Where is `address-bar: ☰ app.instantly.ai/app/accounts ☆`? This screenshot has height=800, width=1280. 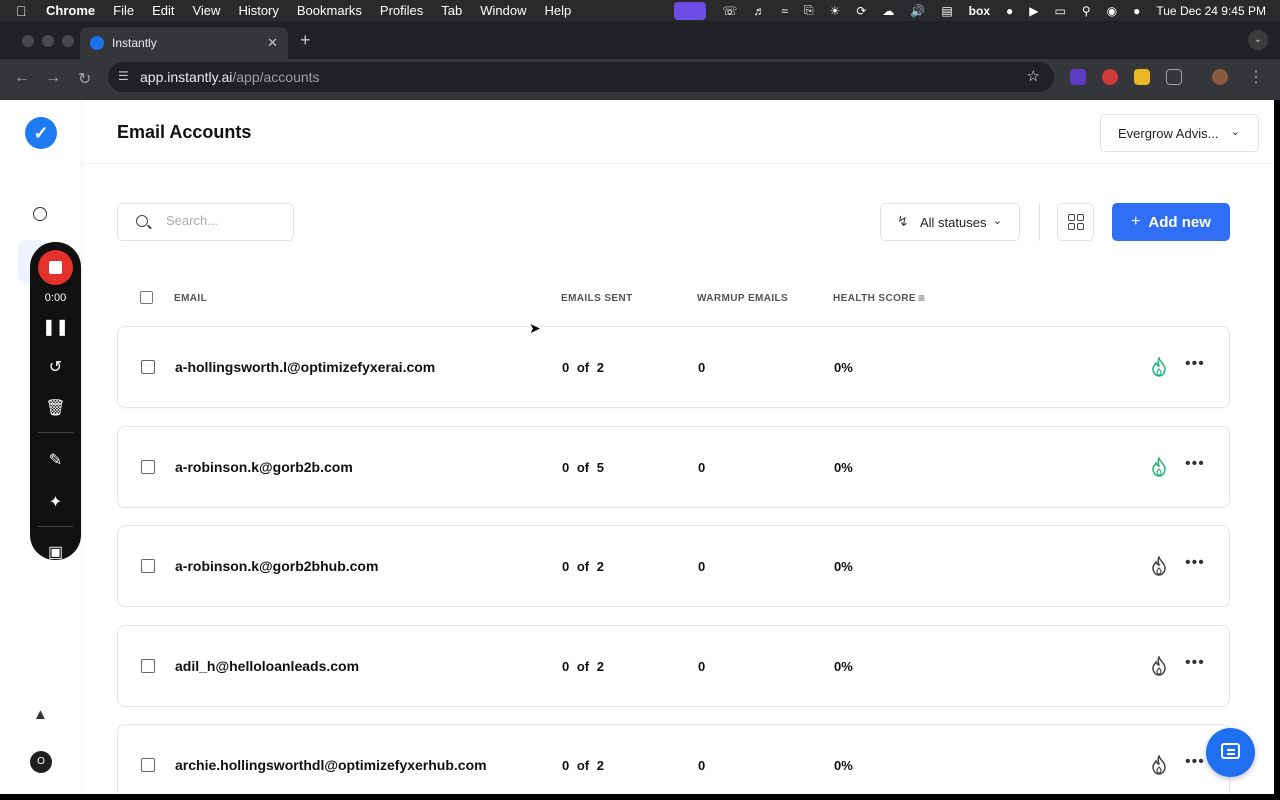 address-bar: ☰ app.instantly.ai/app/accounts ☆ is located at coordinates (581, 77).